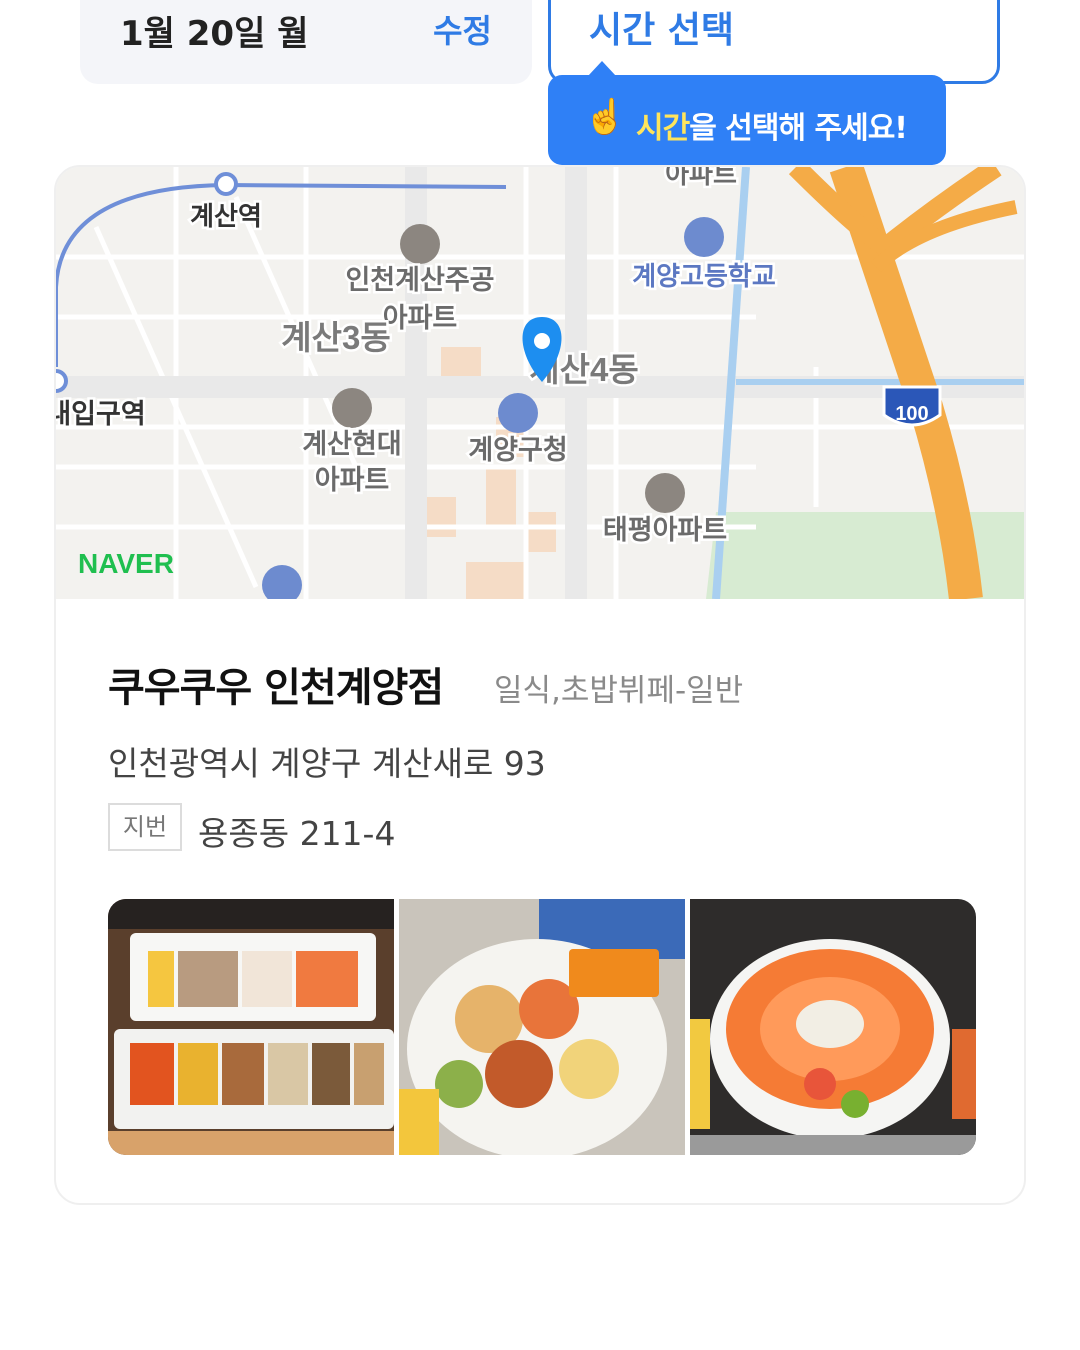 This screenshot has height=1350, width=1080. I want to click on tooltip-highlight: 시간, so click(663, 128).